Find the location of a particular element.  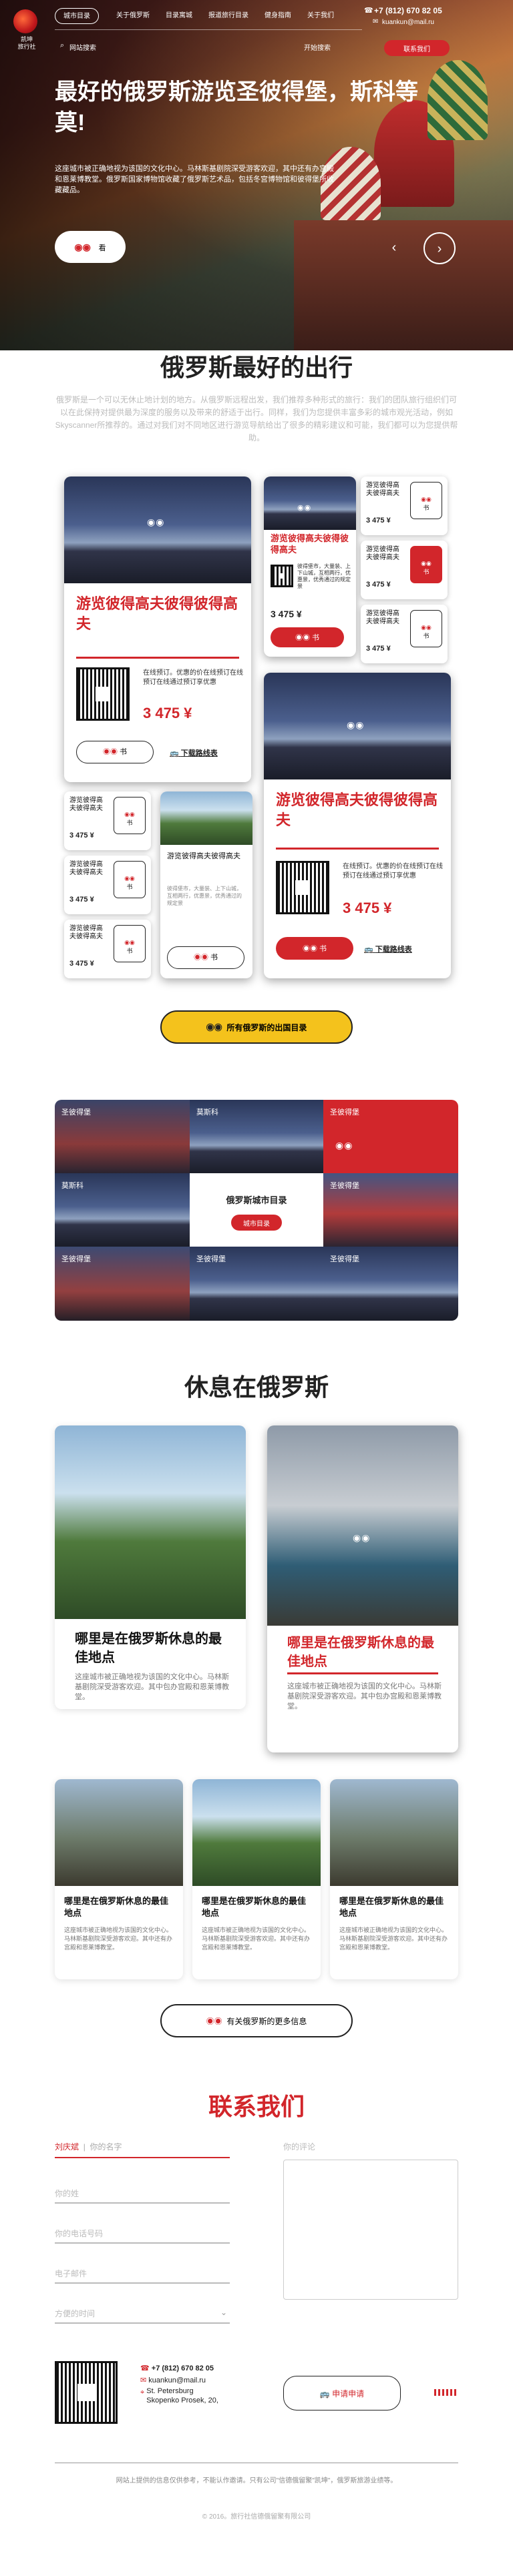

tour-price: 3 475 ¥ is located at coordinates (367, 908).